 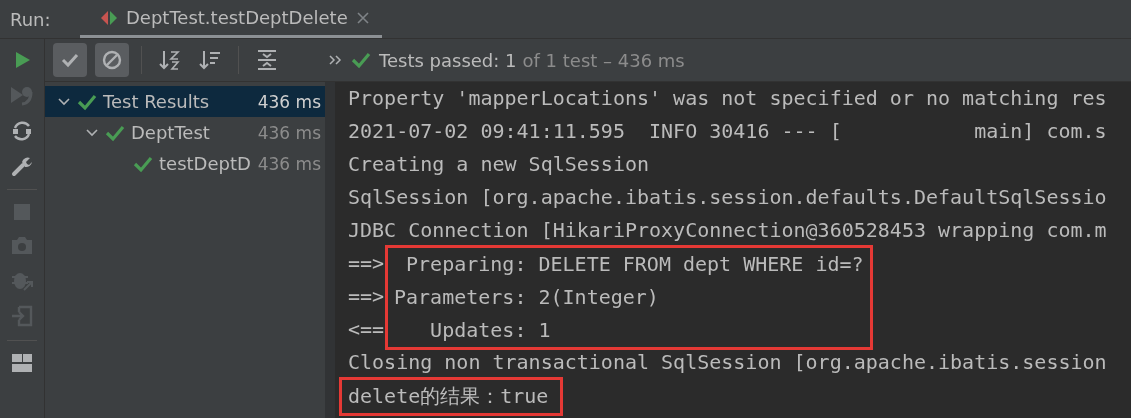 What do you see at coordinates (231, 19) in the screenshot?
I see `run-tab: DeptTest.testDeptDelete` at bounding box center [231, 19].